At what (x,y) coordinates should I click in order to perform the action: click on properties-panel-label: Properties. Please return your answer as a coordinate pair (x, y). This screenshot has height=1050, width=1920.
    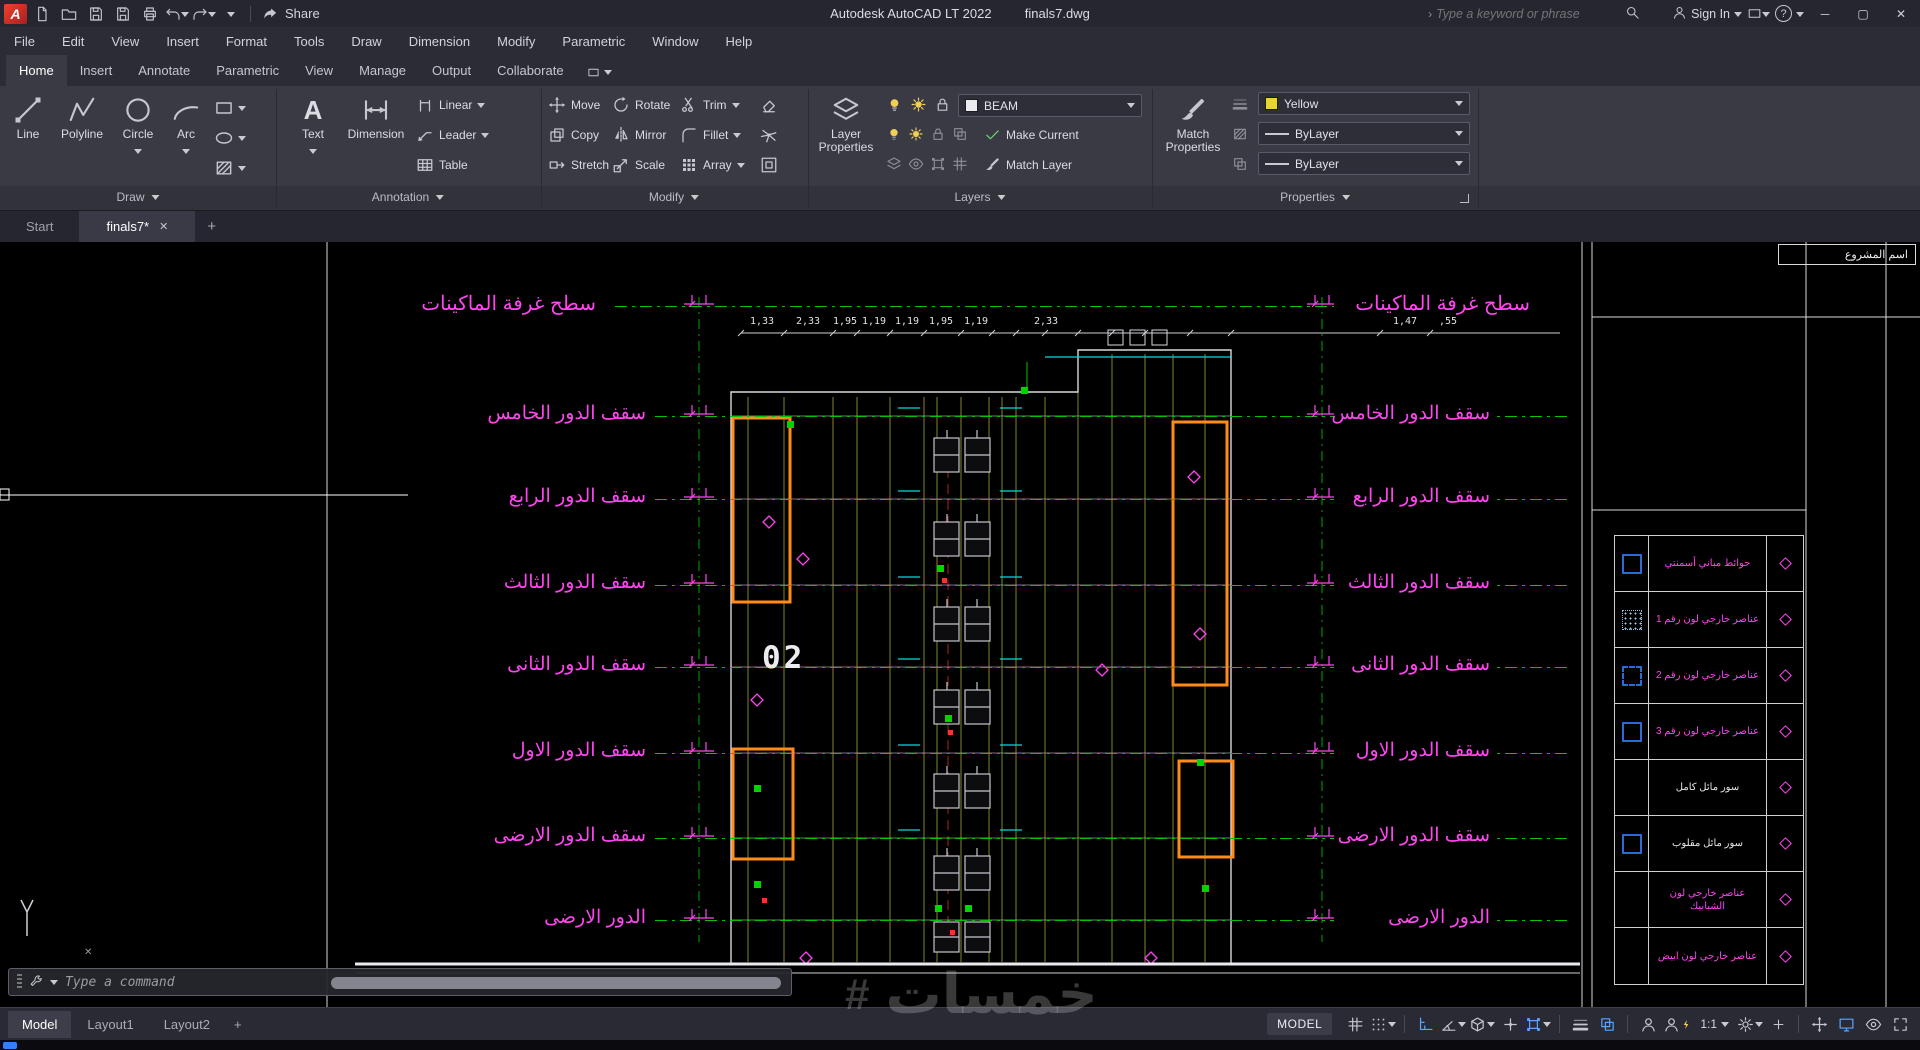
    Looking at the image, I should click on (1315, 197).